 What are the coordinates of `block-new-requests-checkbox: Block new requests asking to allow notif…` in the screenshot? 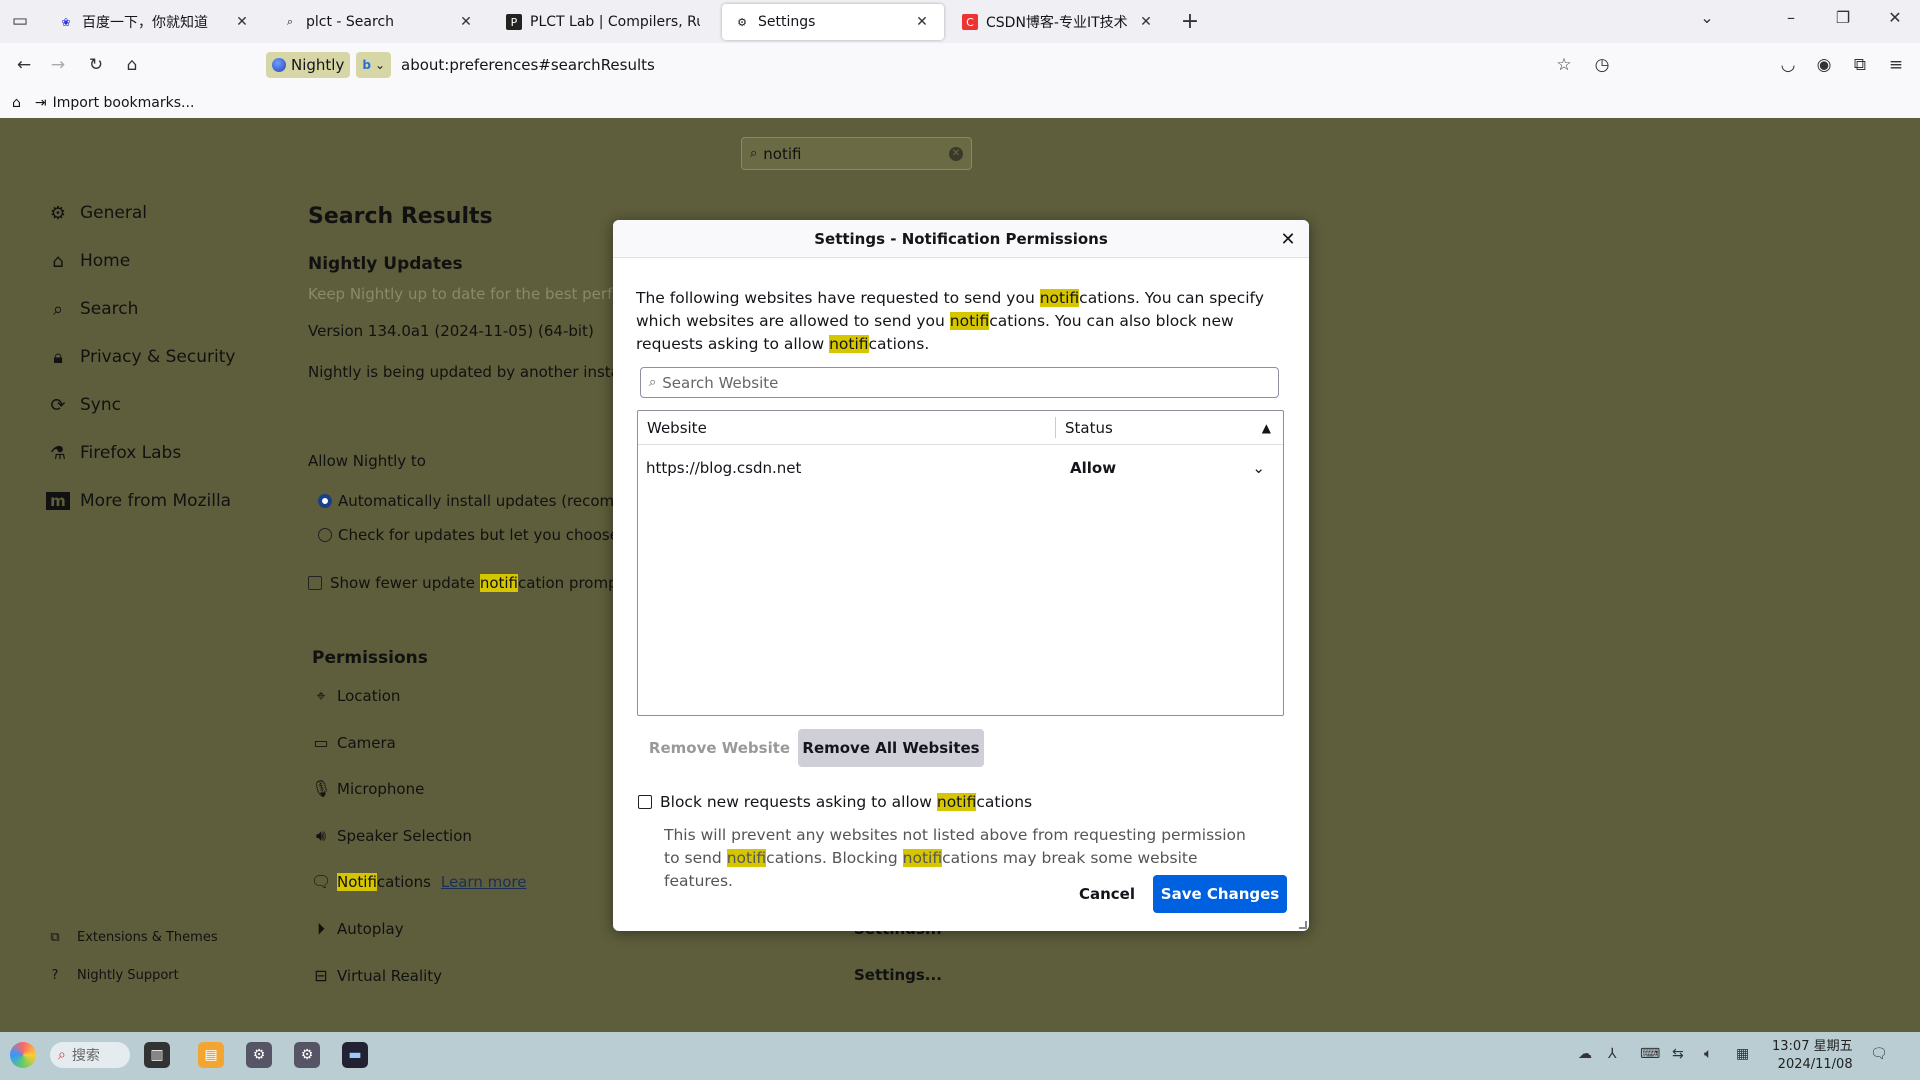 It's located at (835, 802).